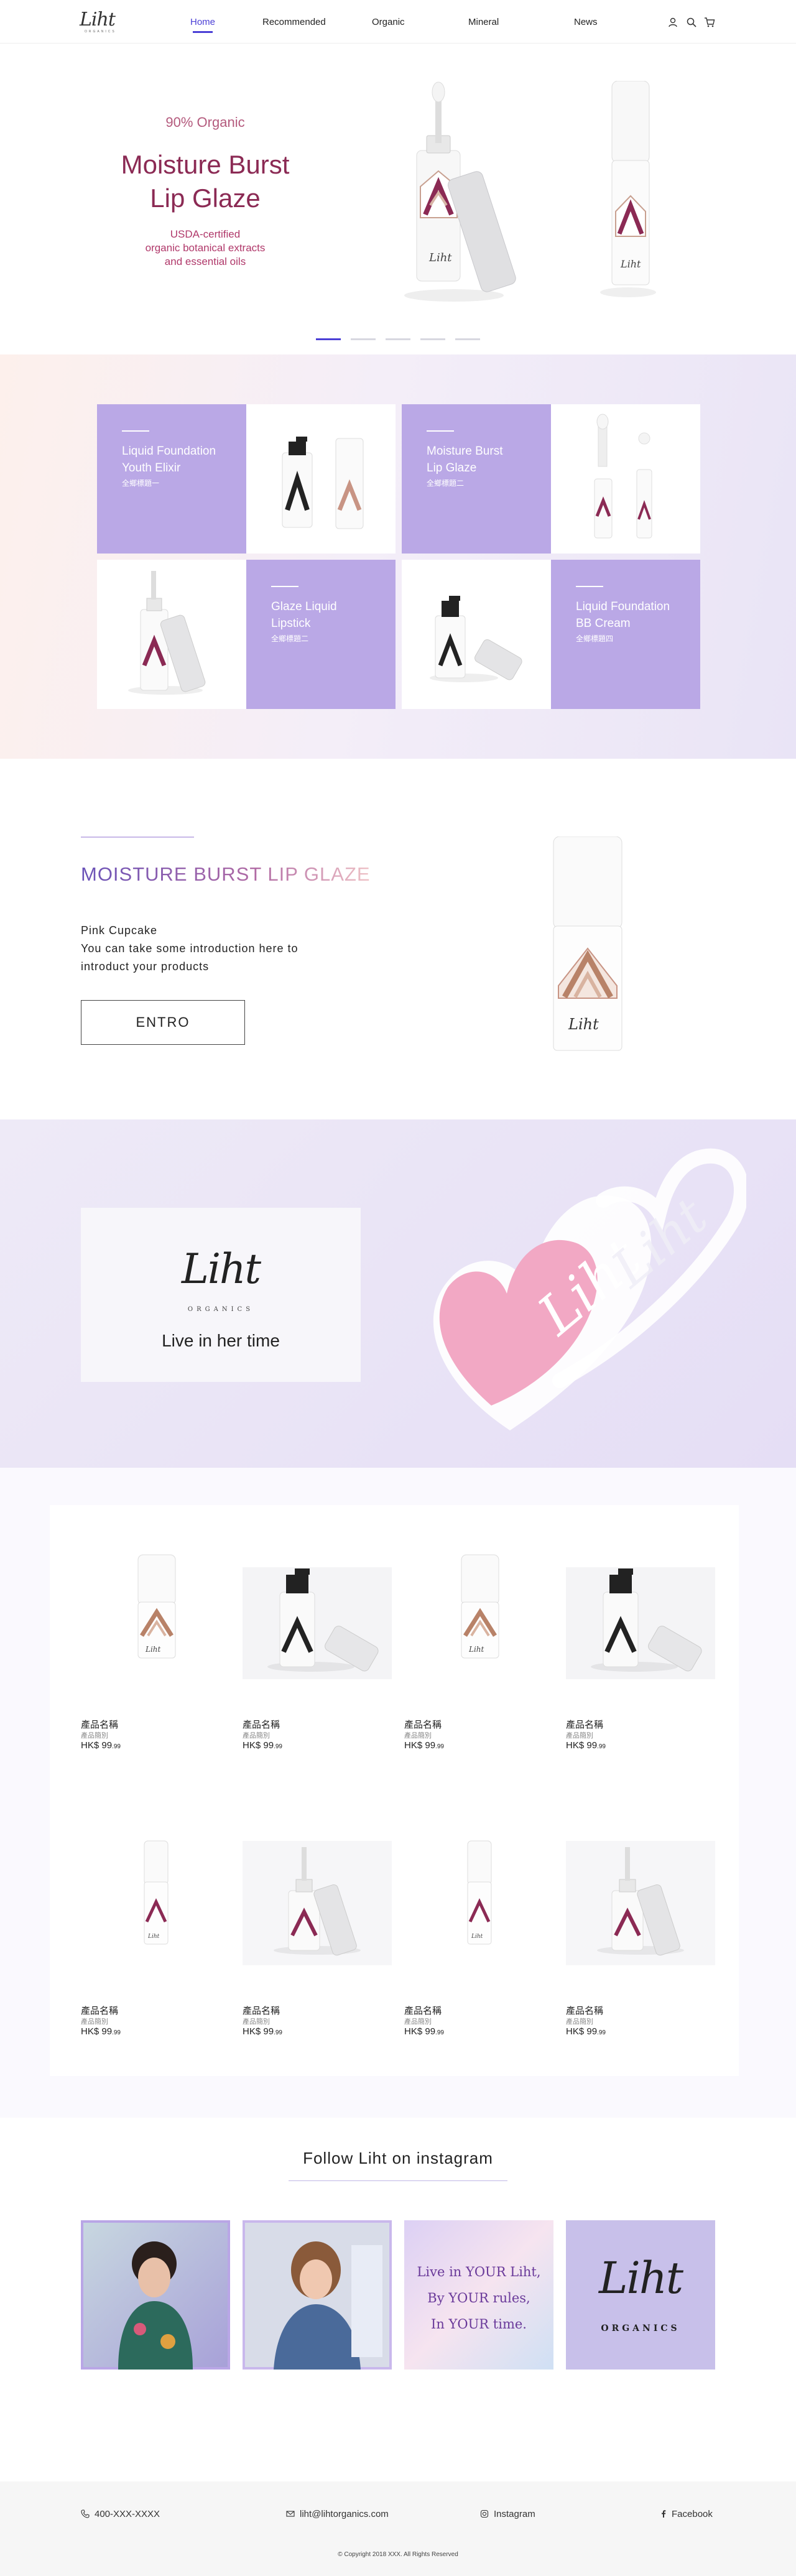  What do you see at coordinates (321, 634) in the screenshot?
I see `category-tile-glaze-lipstick: Glaze Liquid Lipstick 全鄉標題二` at bounding box center [321, 634].